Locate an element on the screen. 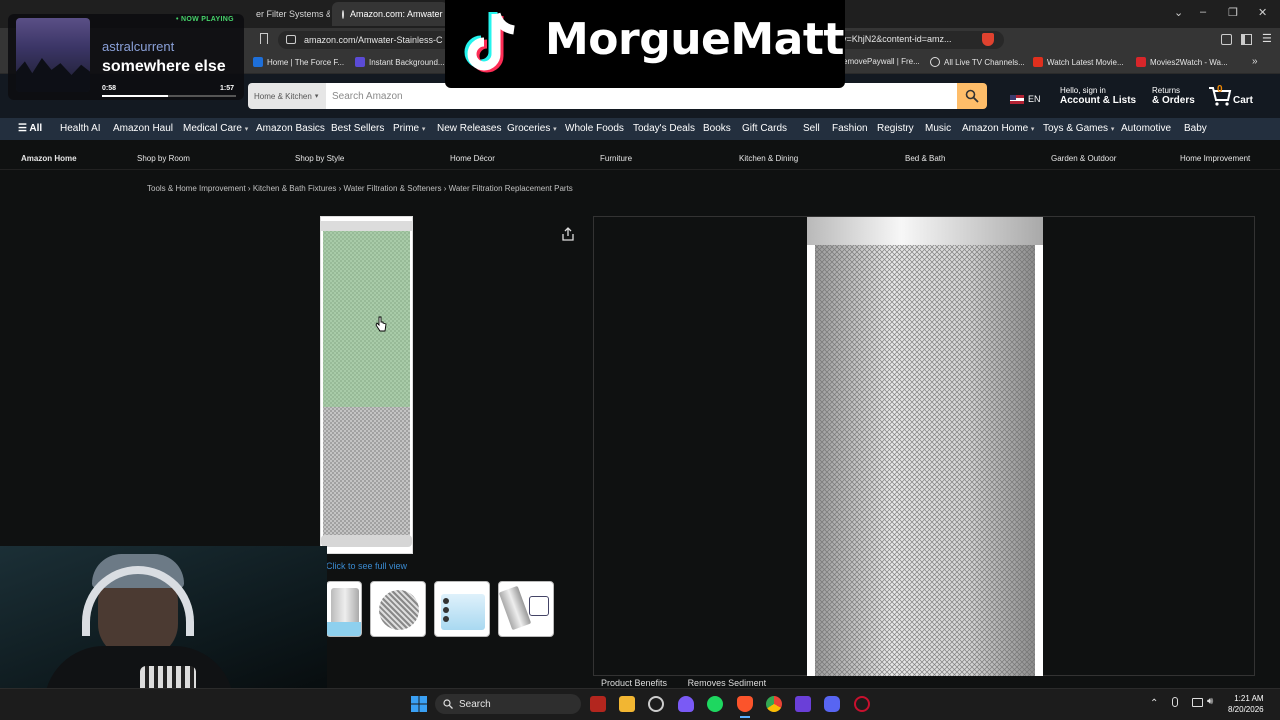 This screenshot has height=720, width=1280. maximize-icon: ❐ is located at coordinates (1233, 12).